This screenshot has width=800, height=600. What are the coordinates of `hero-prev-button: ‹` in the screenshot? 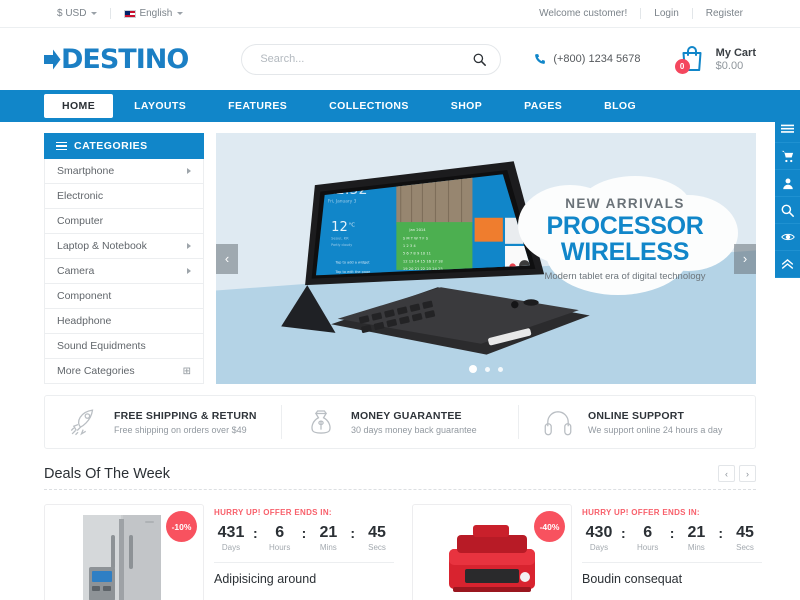 It's located at (227, 258).